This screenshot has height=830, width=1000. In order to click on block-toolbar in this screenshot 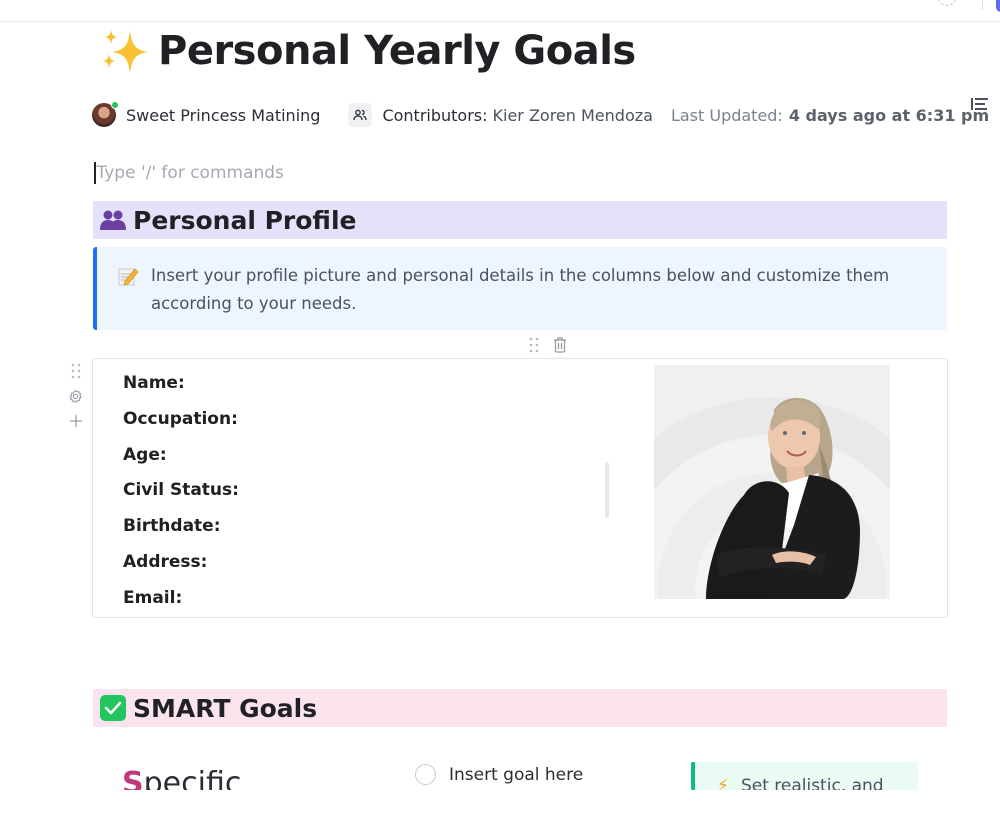, I will do `click(548, 345)`.